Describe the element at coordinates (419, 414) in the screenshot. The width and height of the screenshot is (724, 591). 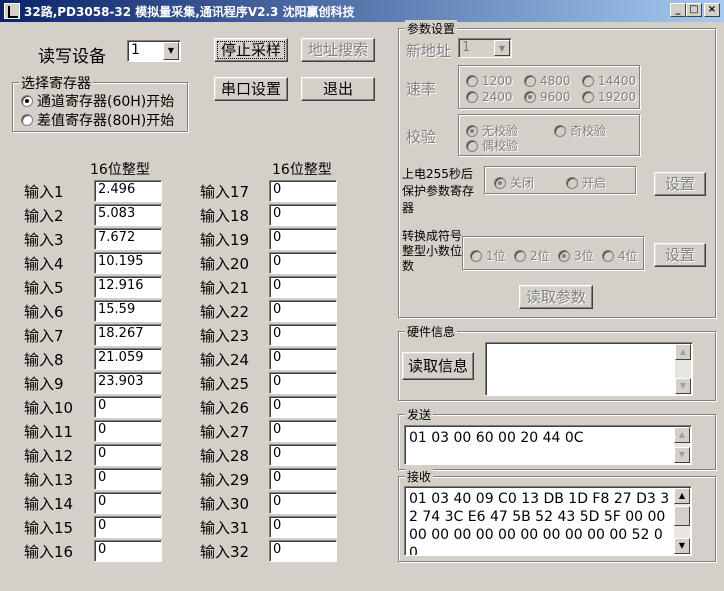
I see `send-title: 发送` at that location.